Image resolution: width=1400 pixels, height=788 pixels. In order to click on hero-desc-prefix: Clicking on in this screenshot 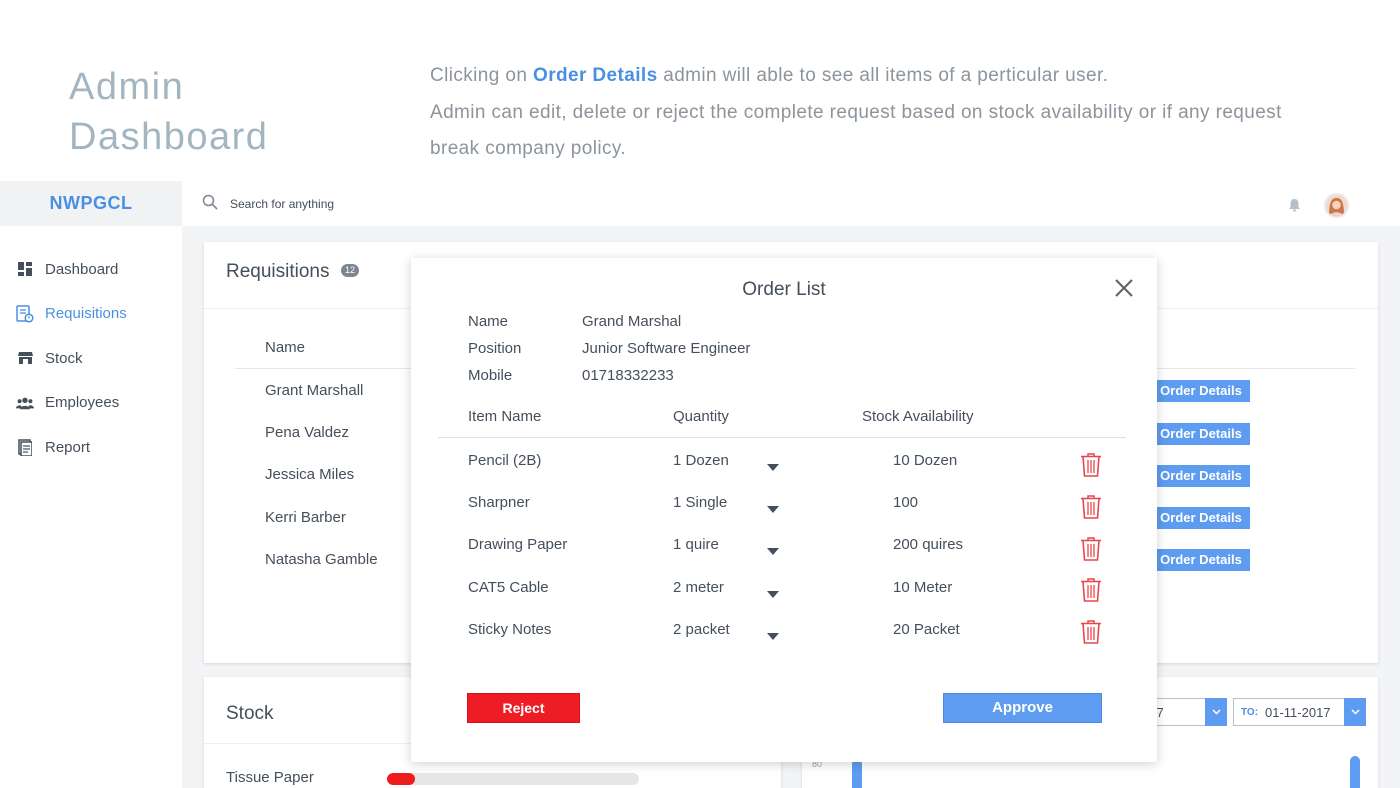, I will do `click(482, 75)`.